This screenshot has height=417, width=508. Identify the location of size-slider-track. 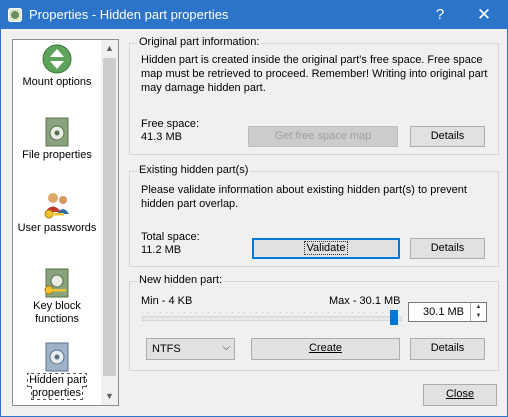
(272, 318).